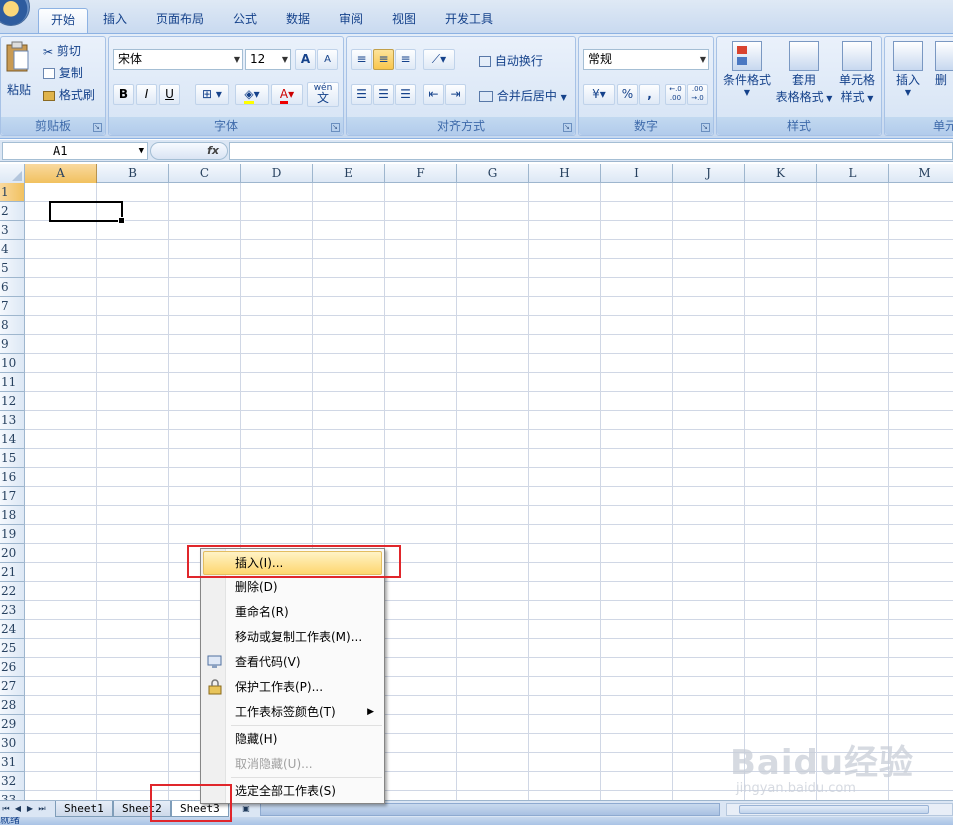 The height and width of the screenshot is (825, 953). What do you see at coordinates (61, 173) in the screenshot?
I see `column-header: A` at bounding box center [61, 173].